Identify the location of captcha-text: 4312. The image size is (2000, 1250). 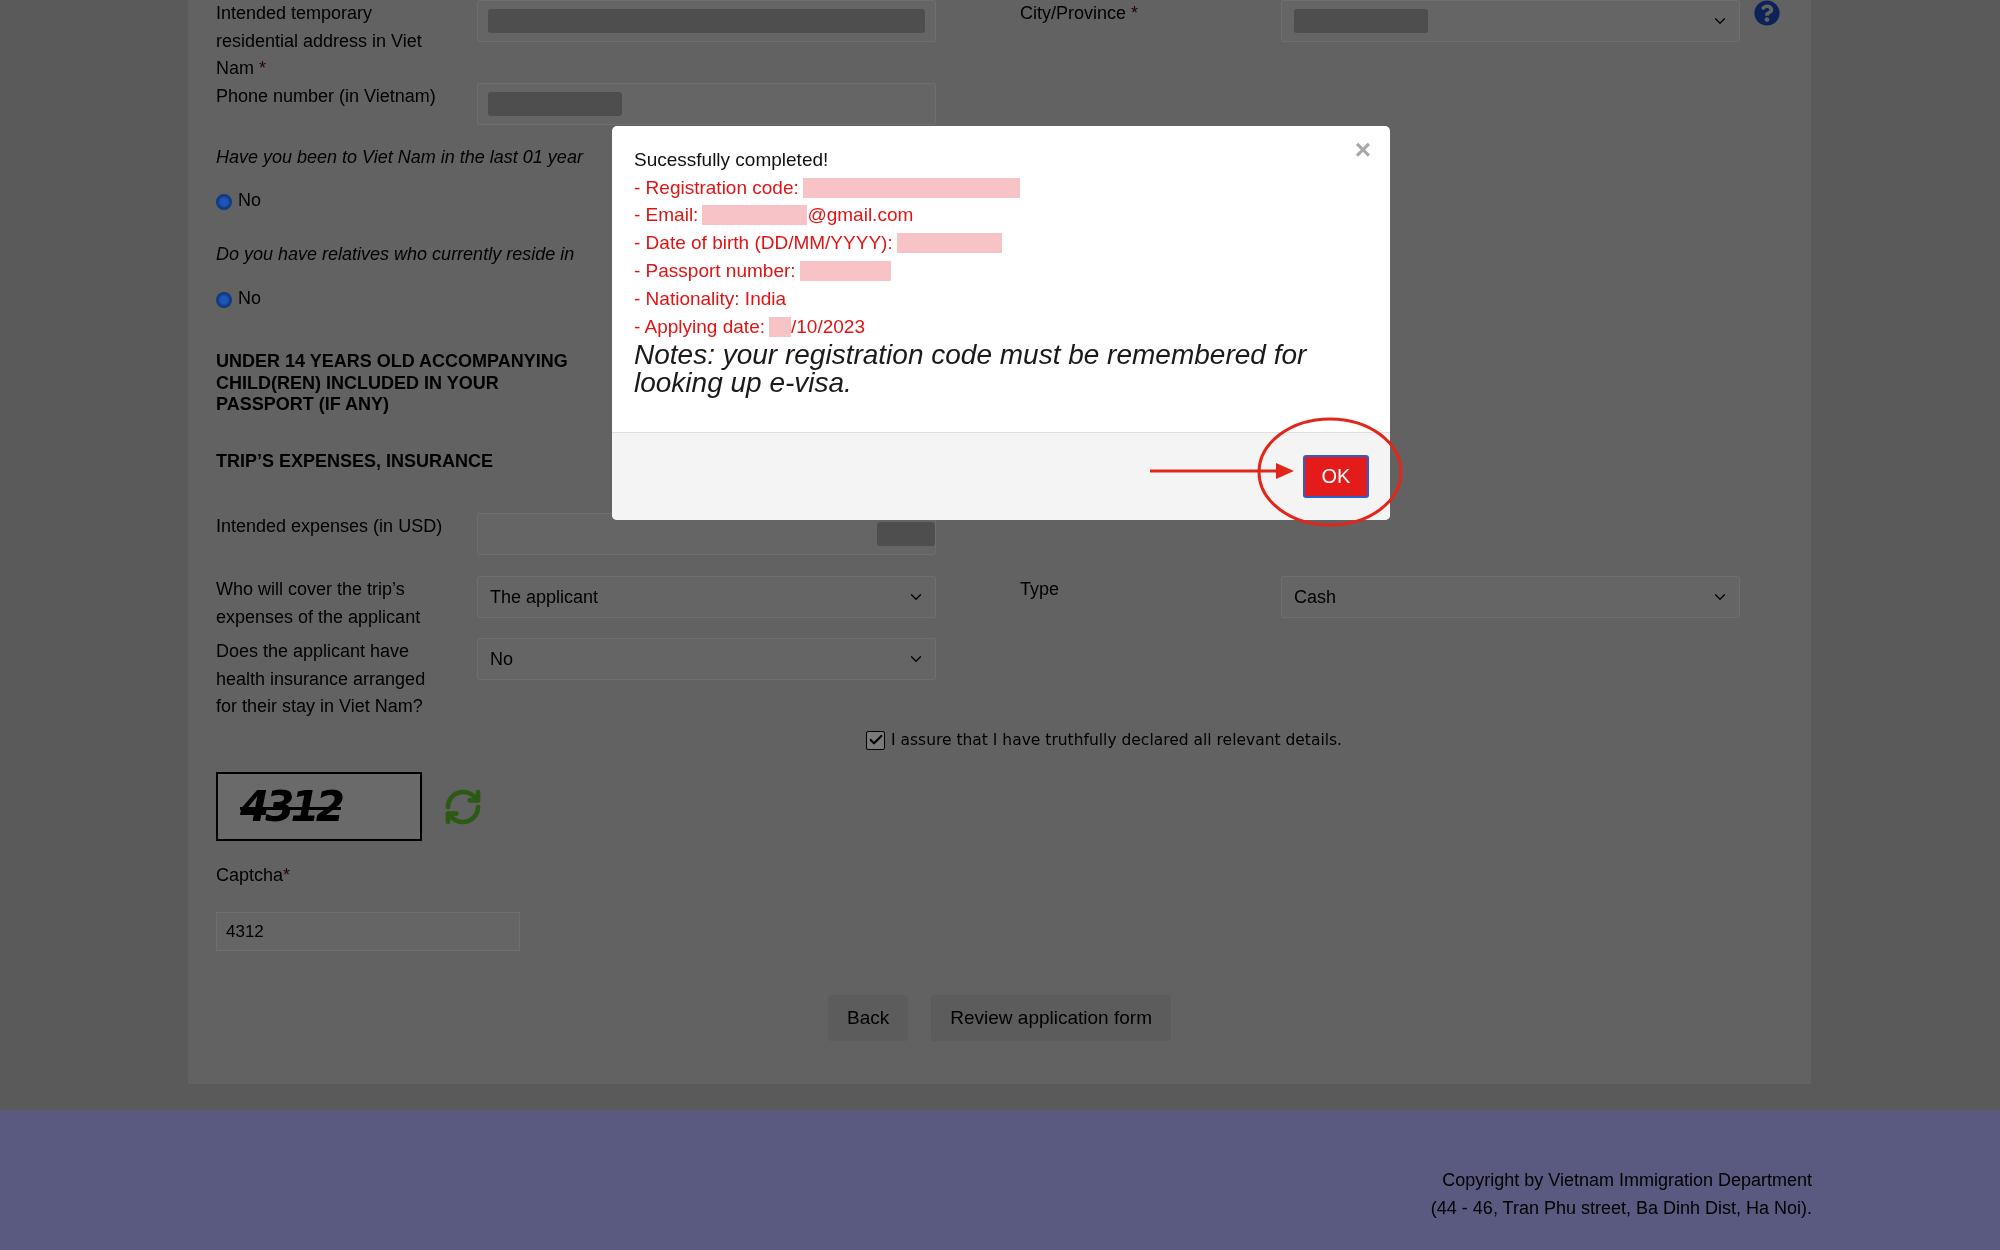
(290, 806).